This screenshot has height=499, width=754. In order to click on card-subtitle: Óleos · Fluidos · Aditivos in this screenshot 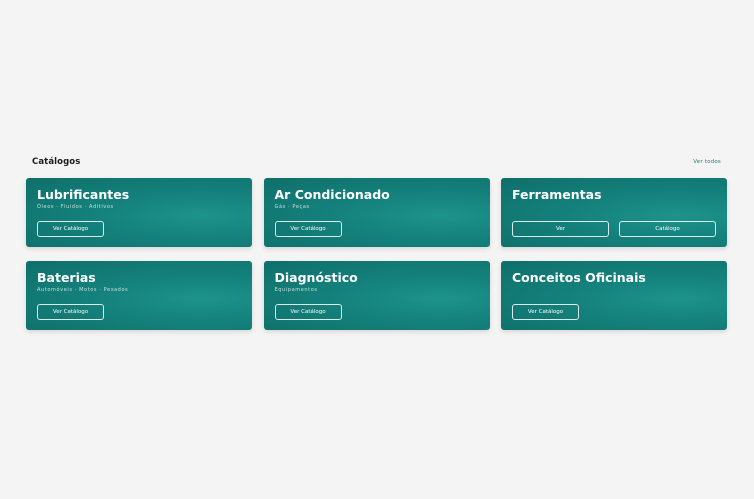, I will do `click(75, 207)`.